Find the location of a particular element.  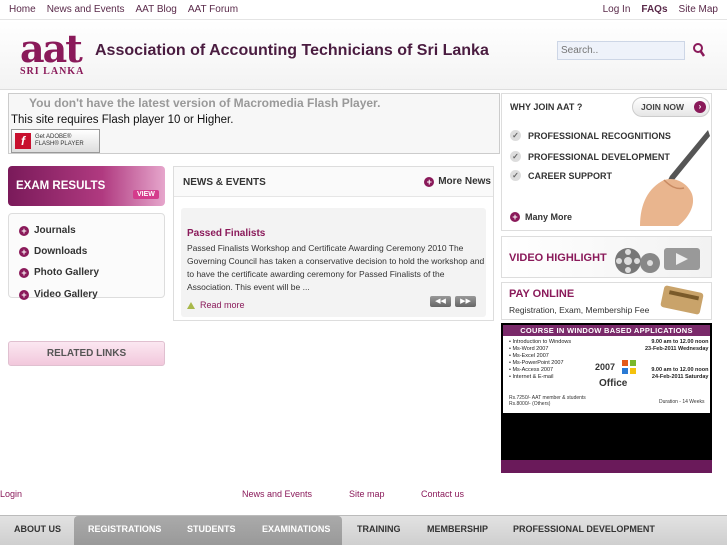

video-highlight-banner: VIDEO HIGHLIGHT is located at coordinates (606, 257).